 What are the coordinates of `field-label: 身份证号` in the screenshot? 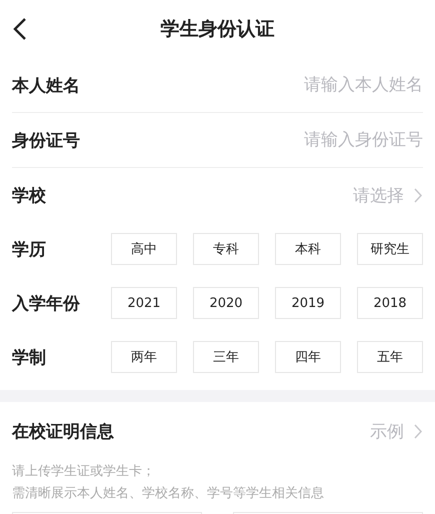 It's located at (46, 141).